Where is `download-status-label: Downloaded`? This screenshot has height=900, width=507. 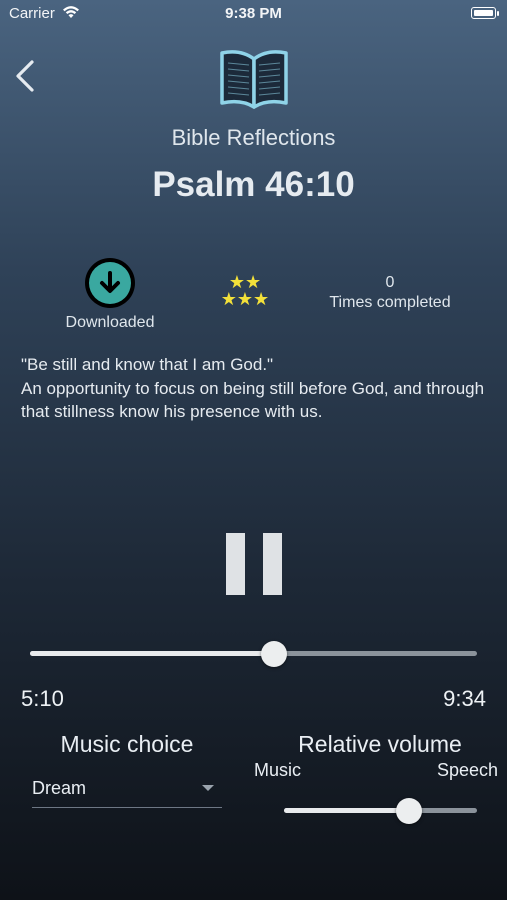
download-status-label: Downloaded is located at coordinates (110, 322).